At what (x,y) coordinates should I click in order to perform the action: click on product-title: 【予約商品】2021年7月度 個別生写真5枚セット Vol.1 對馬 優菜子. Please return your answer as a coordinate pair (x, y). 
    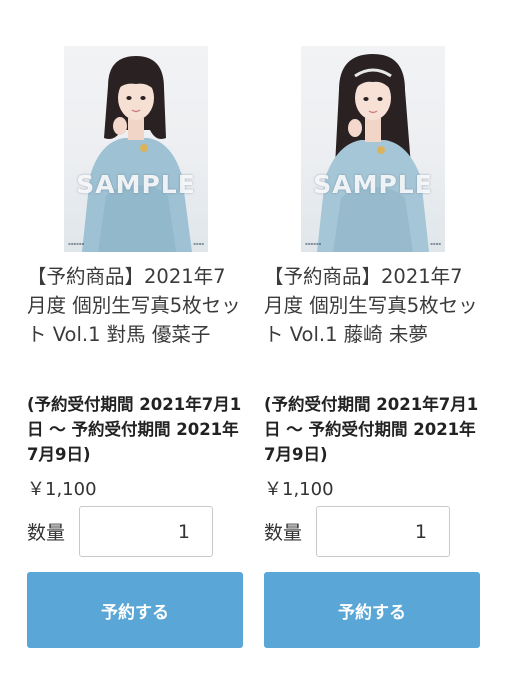
    Looking at the image, I should click on (135, 305).